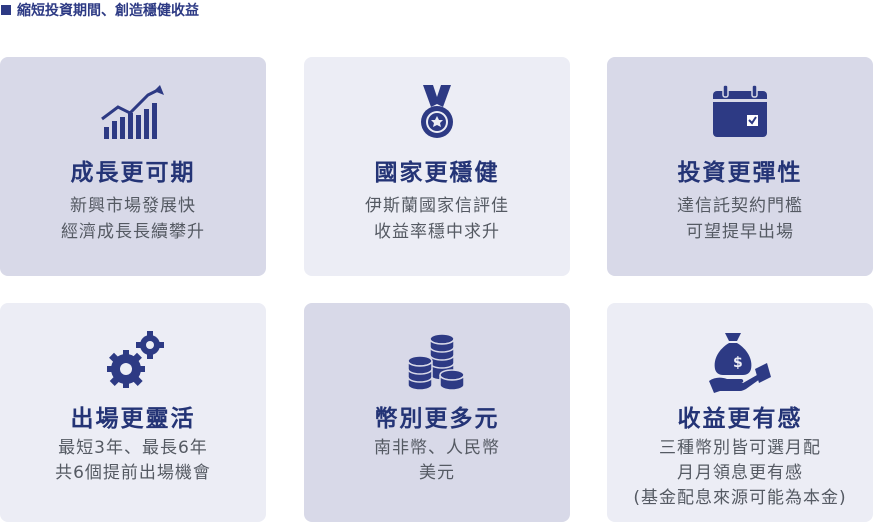 Image resolution: width=874 pixels, height=522 pixels. I want to click on desc-line: 美元, so click(437, 473).